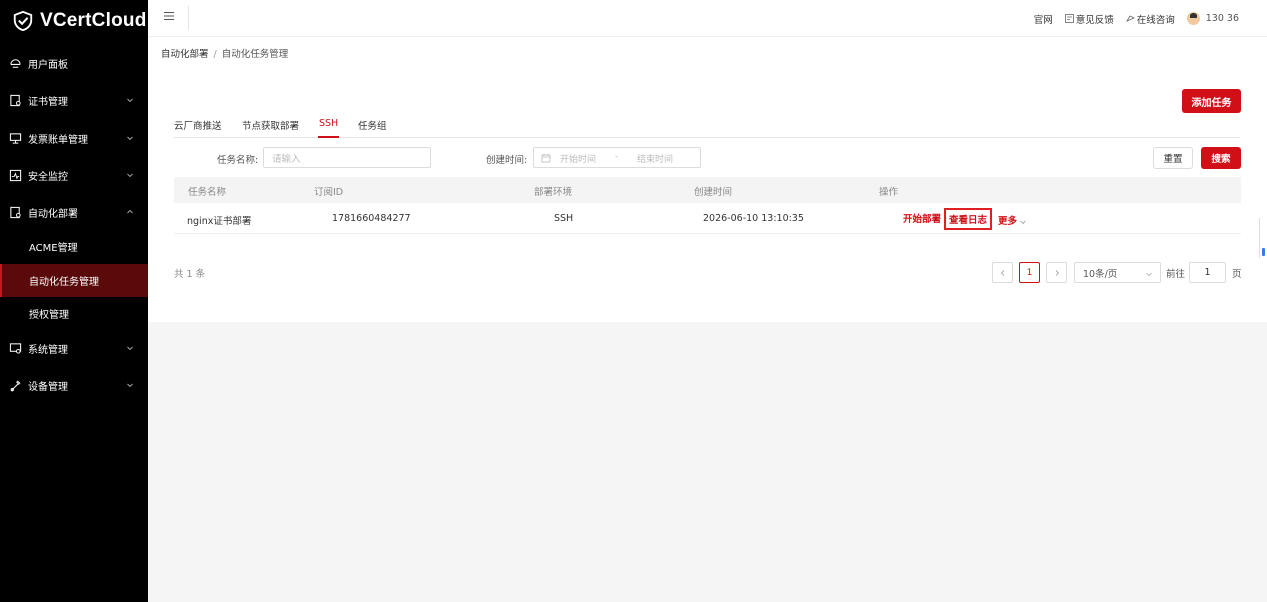 The image size is (1267, 602). I want to click on task-name-cell: nginx证书部署, so click(219, 221).